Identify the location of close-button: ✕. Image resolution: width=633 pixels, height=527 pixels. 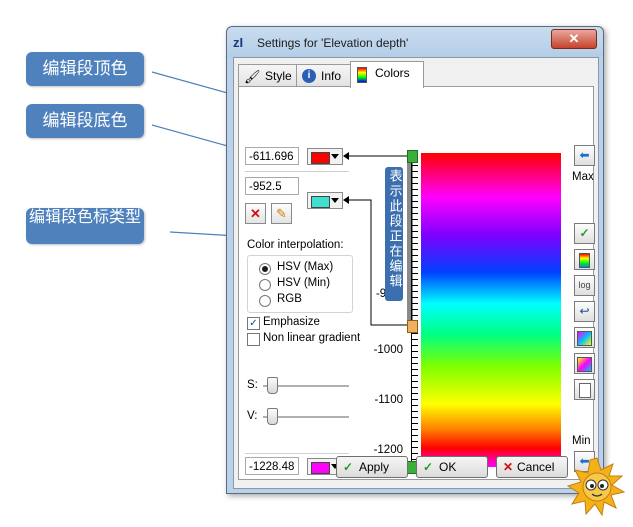
(574, 39).